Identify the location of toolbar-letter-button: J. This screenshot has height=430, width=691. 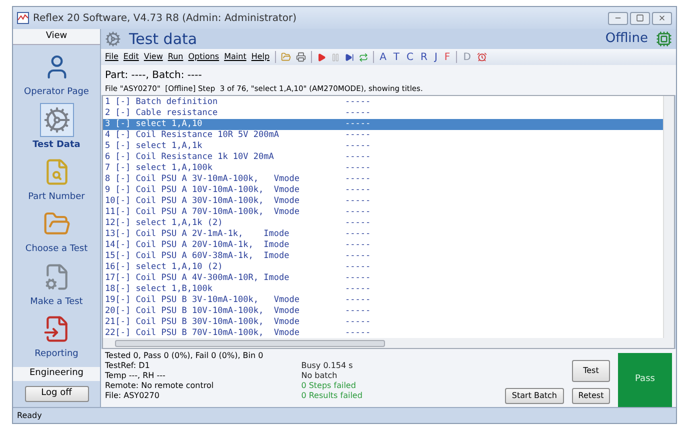
(435, 57).